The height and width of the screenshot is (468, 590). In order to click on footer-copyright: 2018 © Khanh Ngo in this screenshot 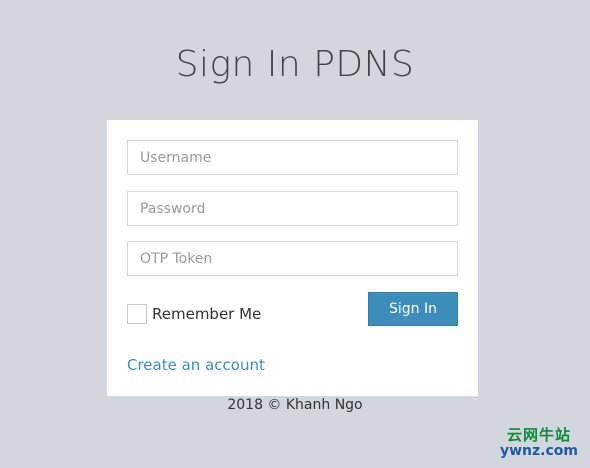, I will do `click(295, 405)`.